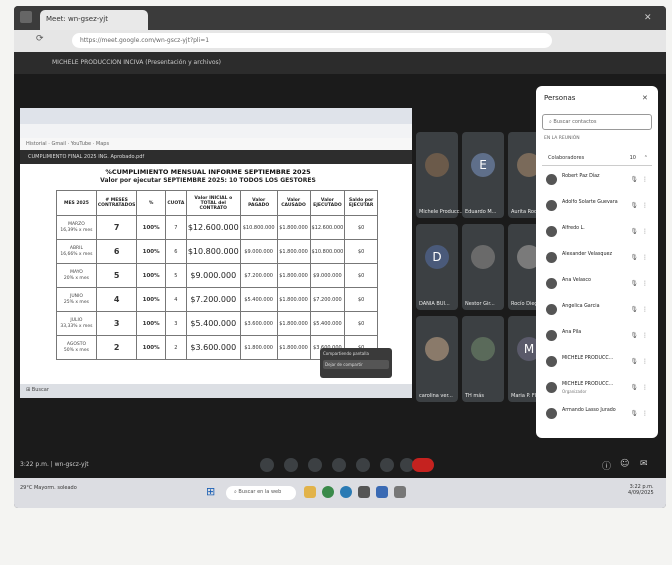 This screenshot has height=565, width=672. What do you see at coordinates (597, 414) in the screenshot?
I see `list-item: Armando Lasso Jurado 🎙 ⋮` at bounding box center [597, 414].